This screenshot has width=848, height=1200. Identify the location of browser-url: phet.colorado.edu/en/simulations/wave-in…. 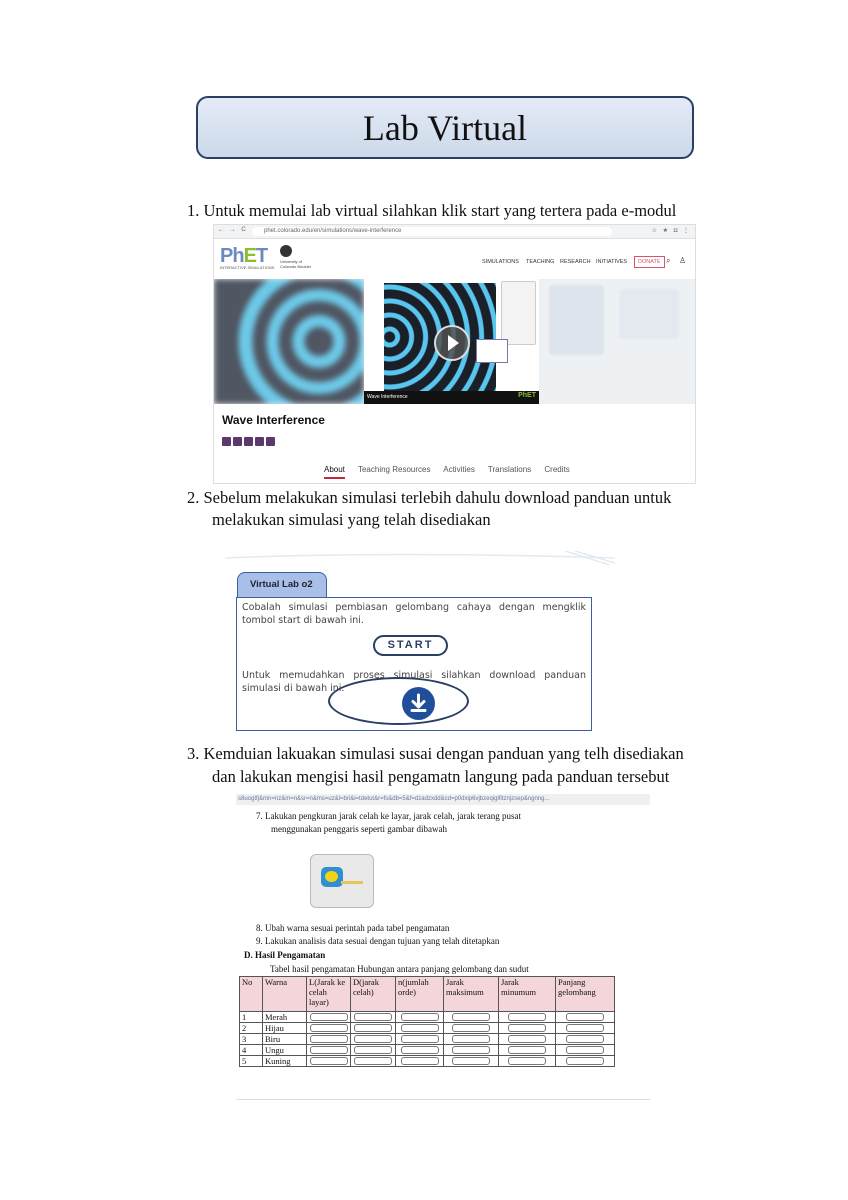
(432, 231).